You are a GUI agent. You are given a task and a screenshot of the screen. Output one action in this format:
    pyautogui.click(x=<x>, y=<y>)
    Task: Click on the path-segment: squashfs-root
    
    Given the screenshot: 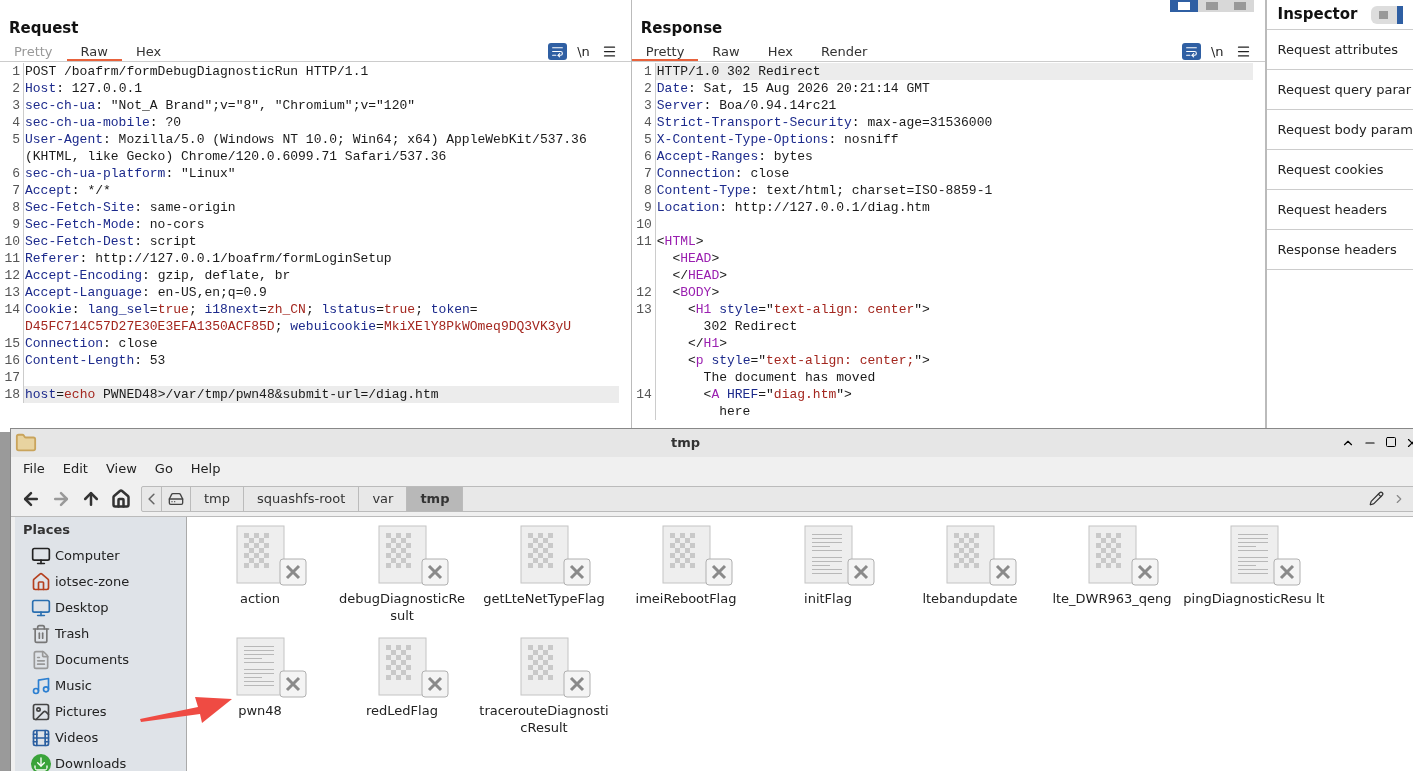 What is the action you would take?
    pyautogui.click(x=301, y=498)
    